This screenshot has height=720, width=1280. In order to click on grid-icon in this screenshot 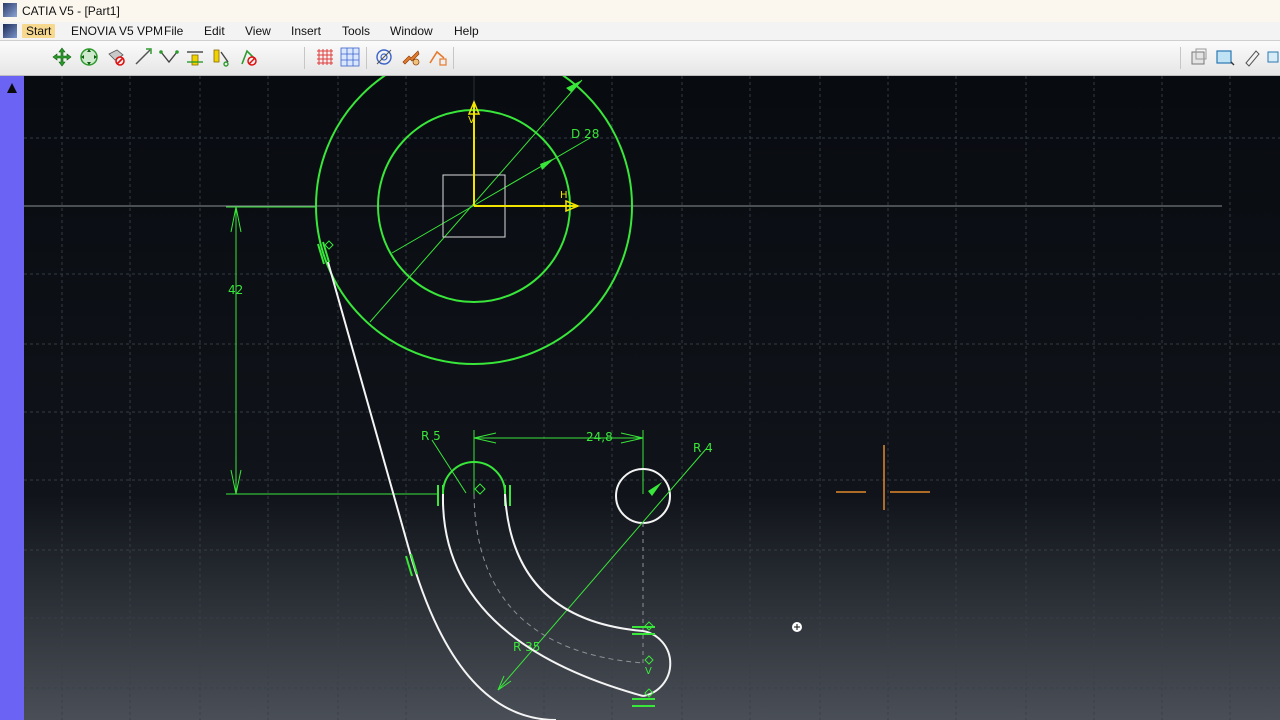, I will do `click(325, 57)`.